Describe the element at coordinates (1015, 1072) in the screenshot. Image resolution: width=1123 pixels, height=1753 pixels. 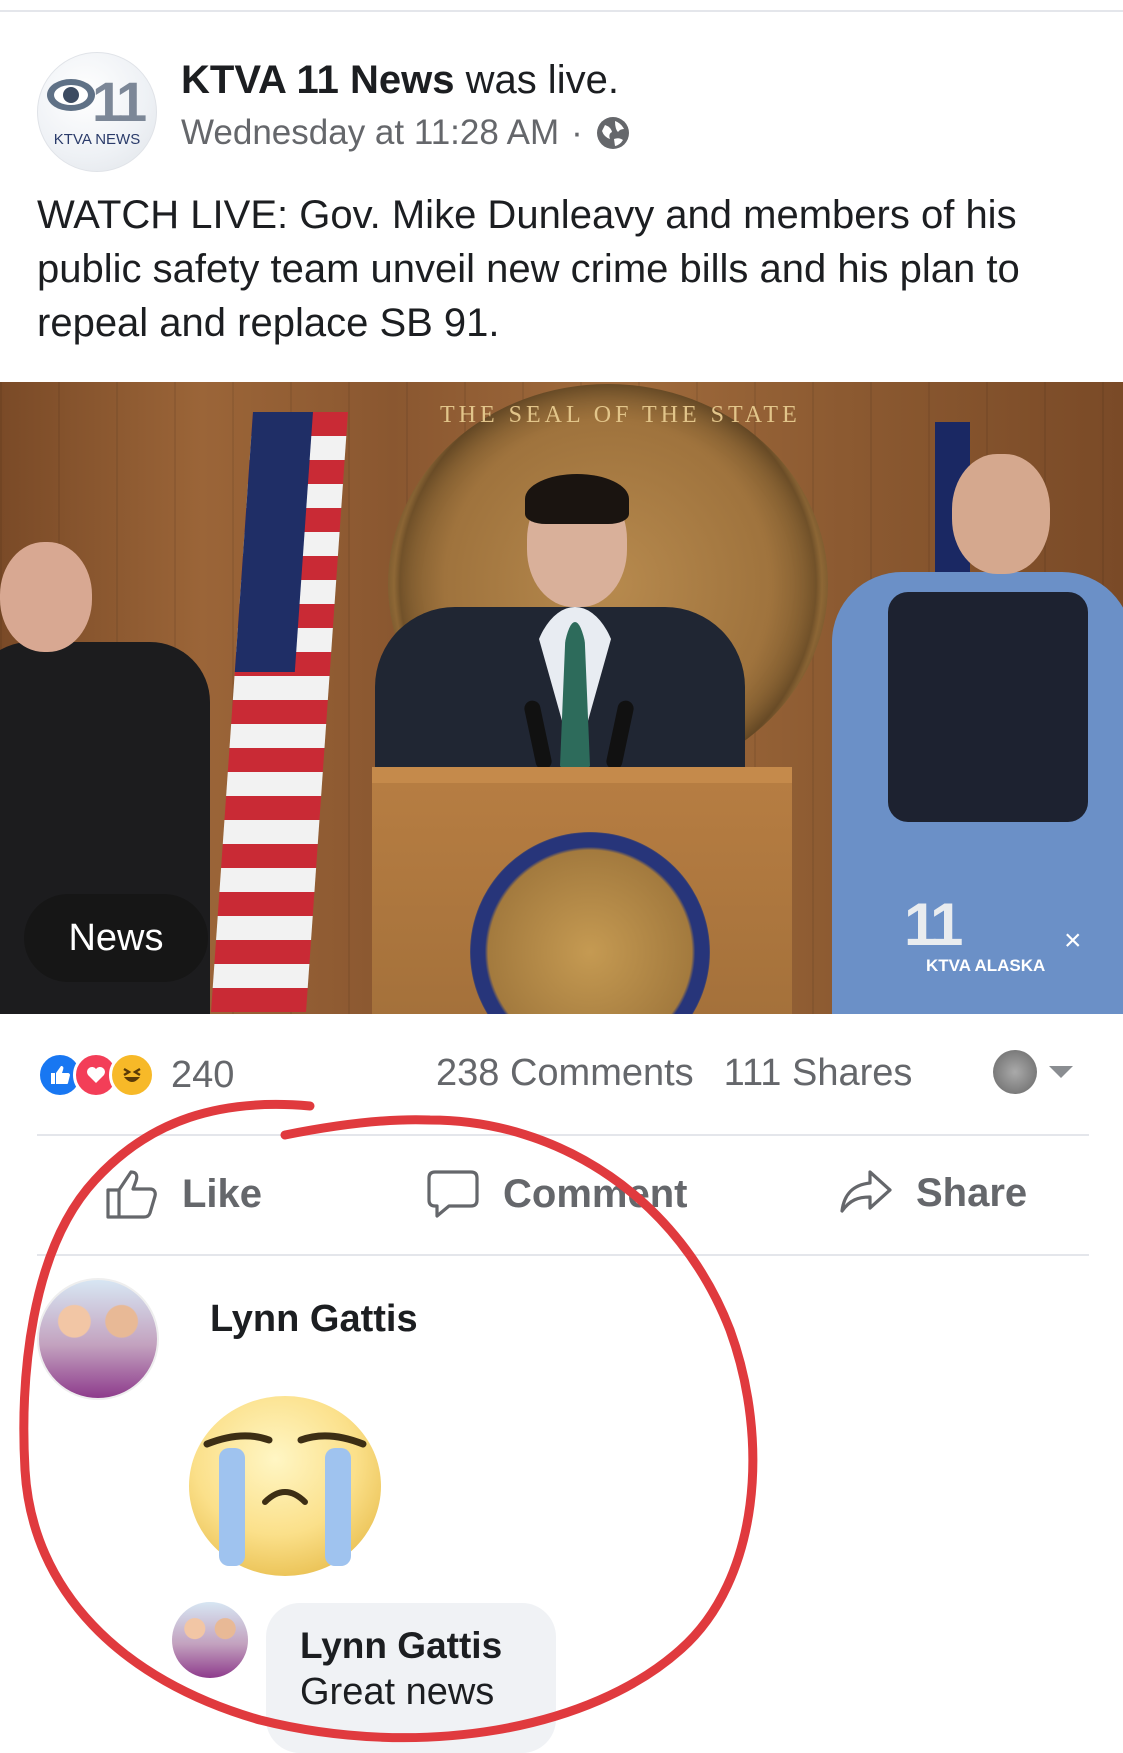
I see `viewer-avatar` at that location.